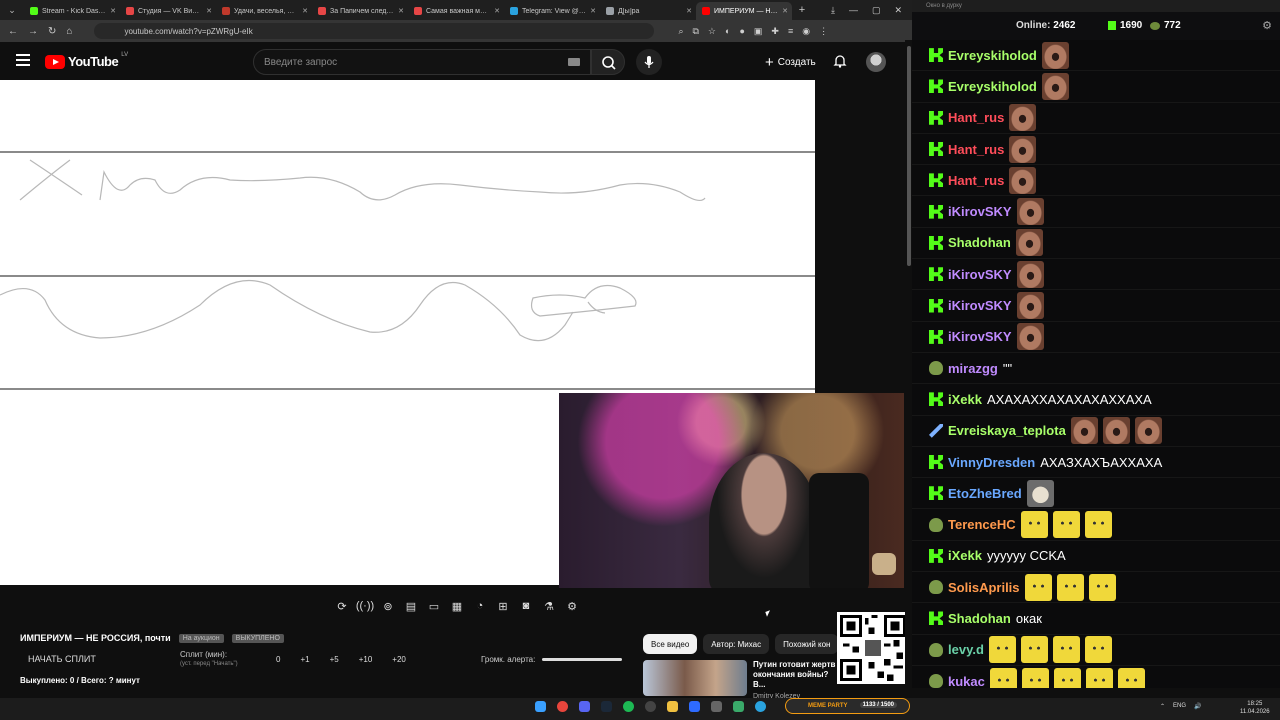 The height and width of the screenshot is (720, 1280). I want to click on browser-tab: Самая важная машина ... ✕, so click(456, 11).